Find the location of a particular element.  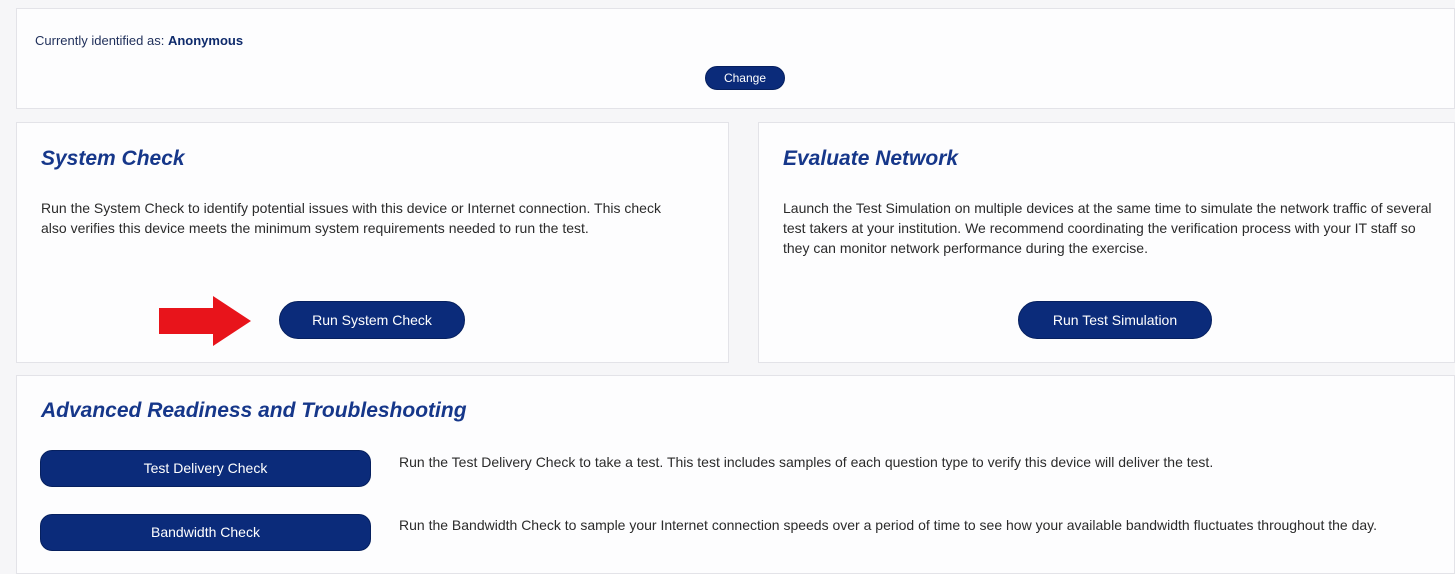

bandwidth-check-button: Bandwidth Check is located at coordinates (205, 532).